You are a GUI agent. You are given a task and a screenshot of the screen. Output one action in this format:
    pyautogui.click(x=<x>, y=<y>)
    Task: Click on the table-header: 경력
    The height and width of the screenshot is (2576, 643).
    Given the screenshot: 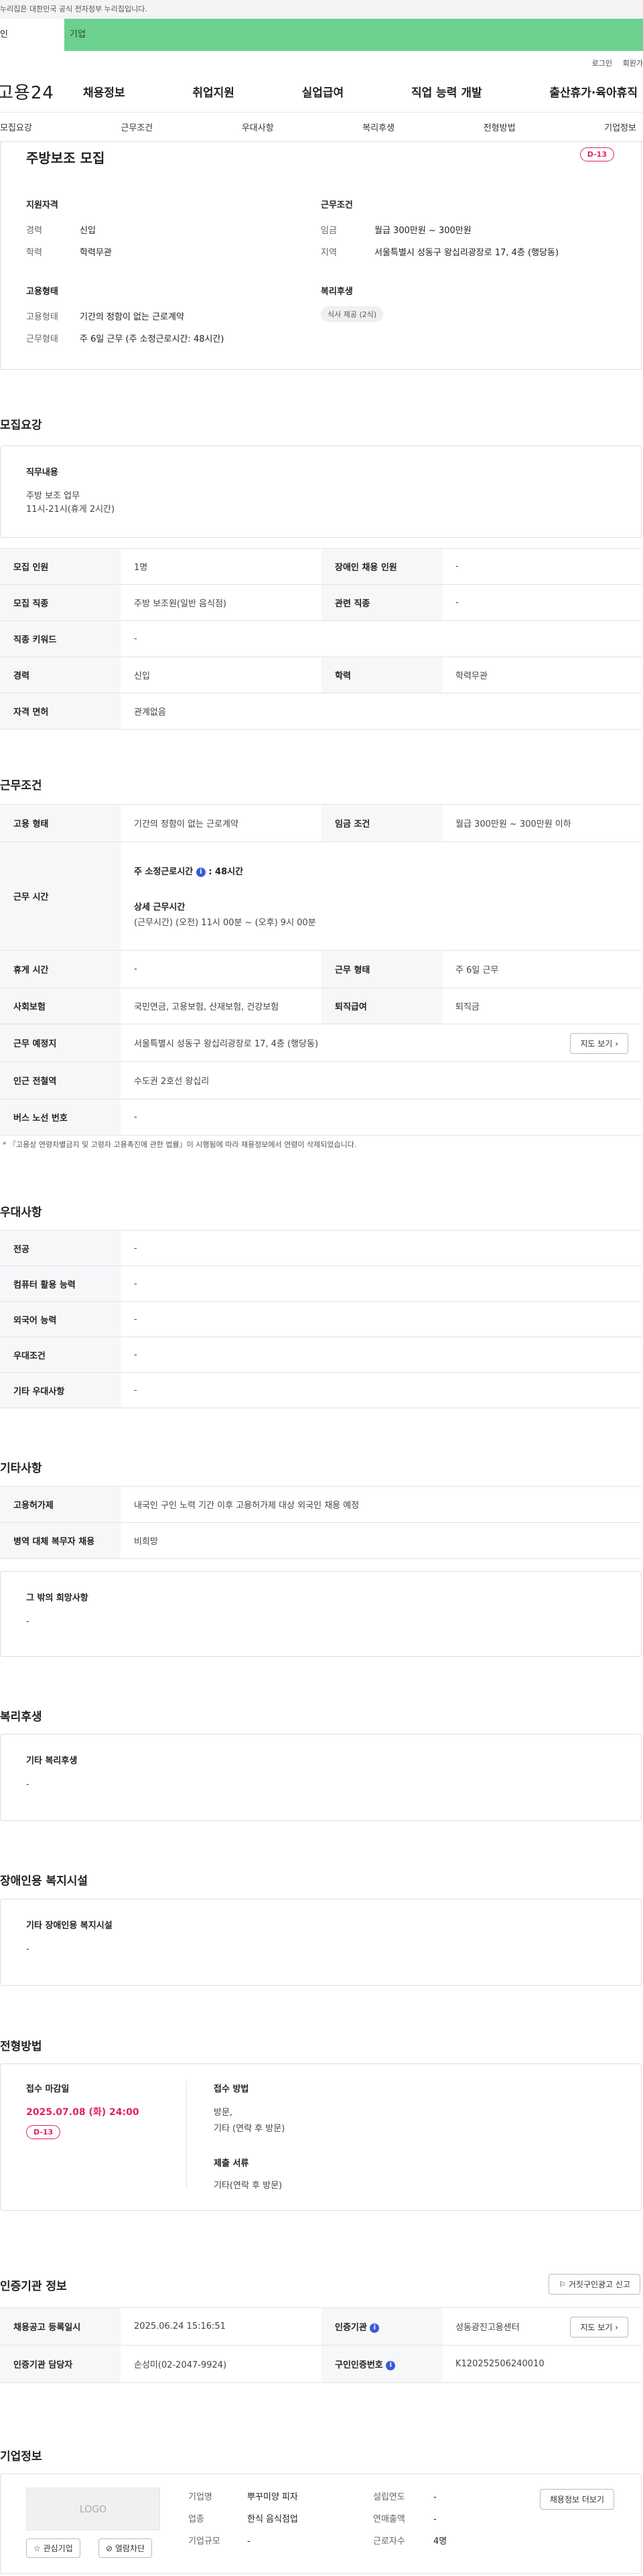 What is the action you would take?
    pyautogui.click(x=60, y=675)
    